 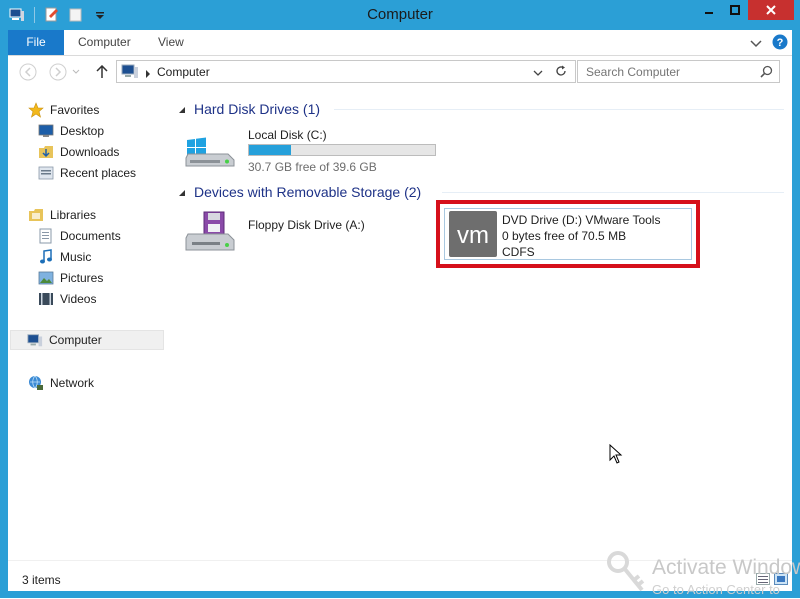 I want to click on drive-local-disk-c: Local Disk (C:) 30.7 GB free of 39.6 GB, so click(x=314, y=150).